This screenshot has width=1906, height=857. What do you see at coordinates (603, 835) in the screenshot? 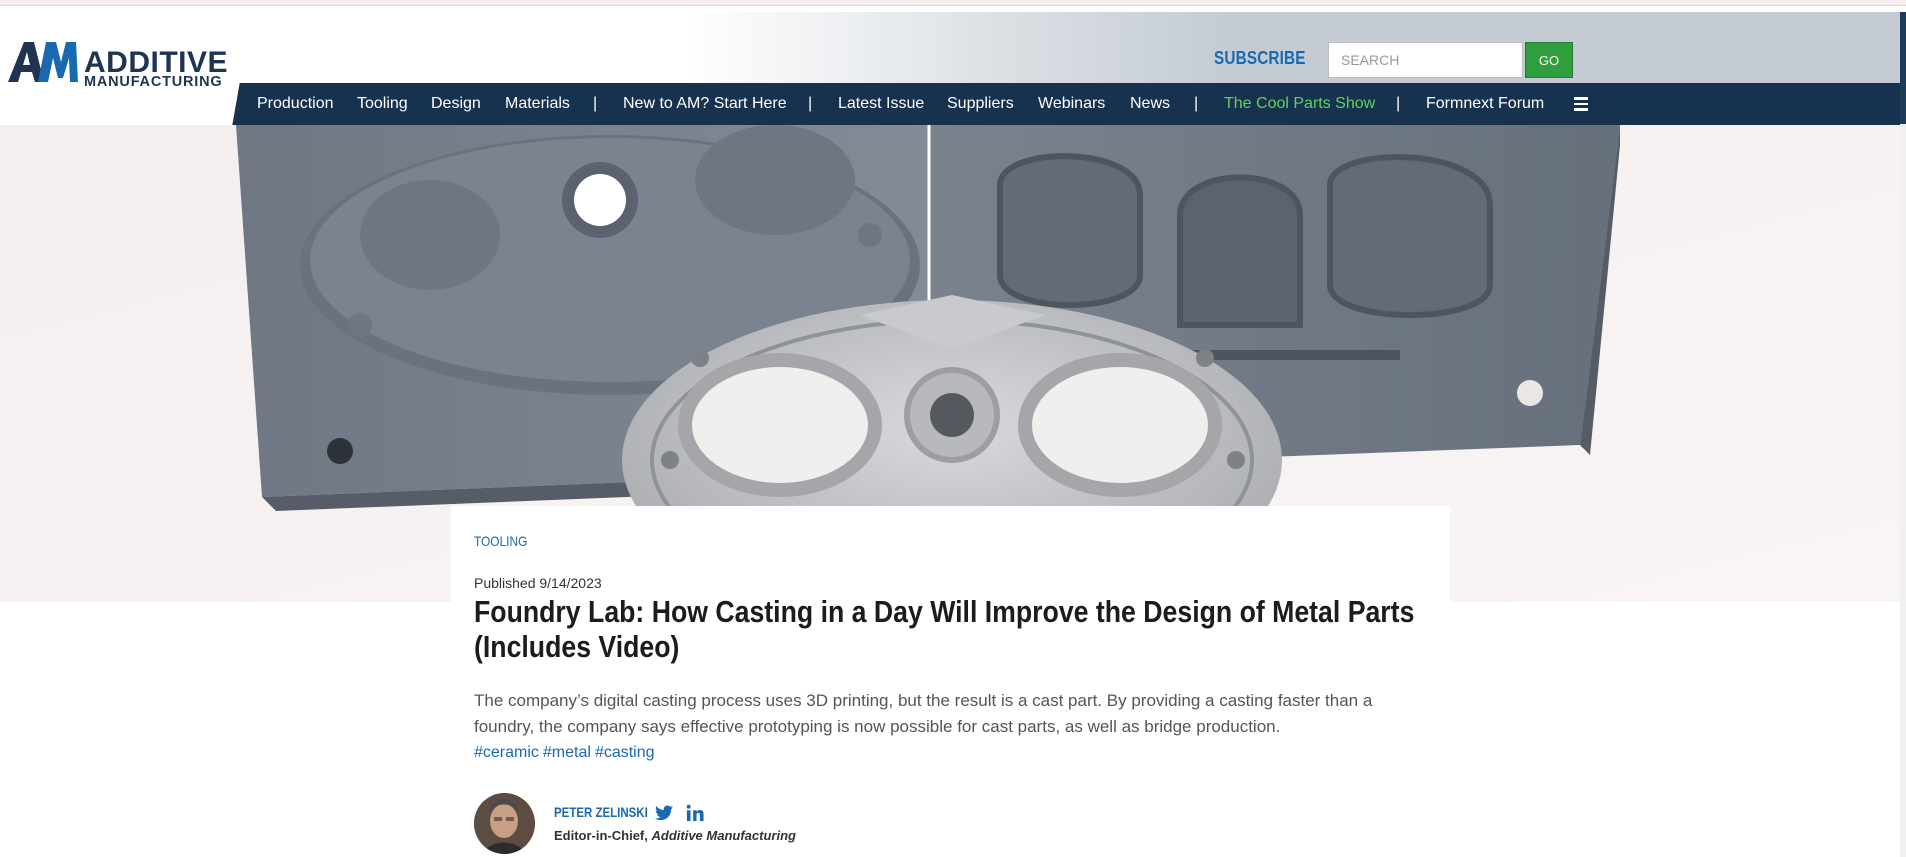
I see `author-role-title: Editor-in-Chief,` at bounding box center [603, 835].